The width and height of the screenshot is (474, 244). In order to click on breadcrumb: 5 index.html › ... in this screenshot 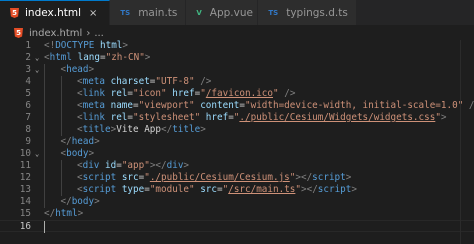, I will do `click(237, 33)`.